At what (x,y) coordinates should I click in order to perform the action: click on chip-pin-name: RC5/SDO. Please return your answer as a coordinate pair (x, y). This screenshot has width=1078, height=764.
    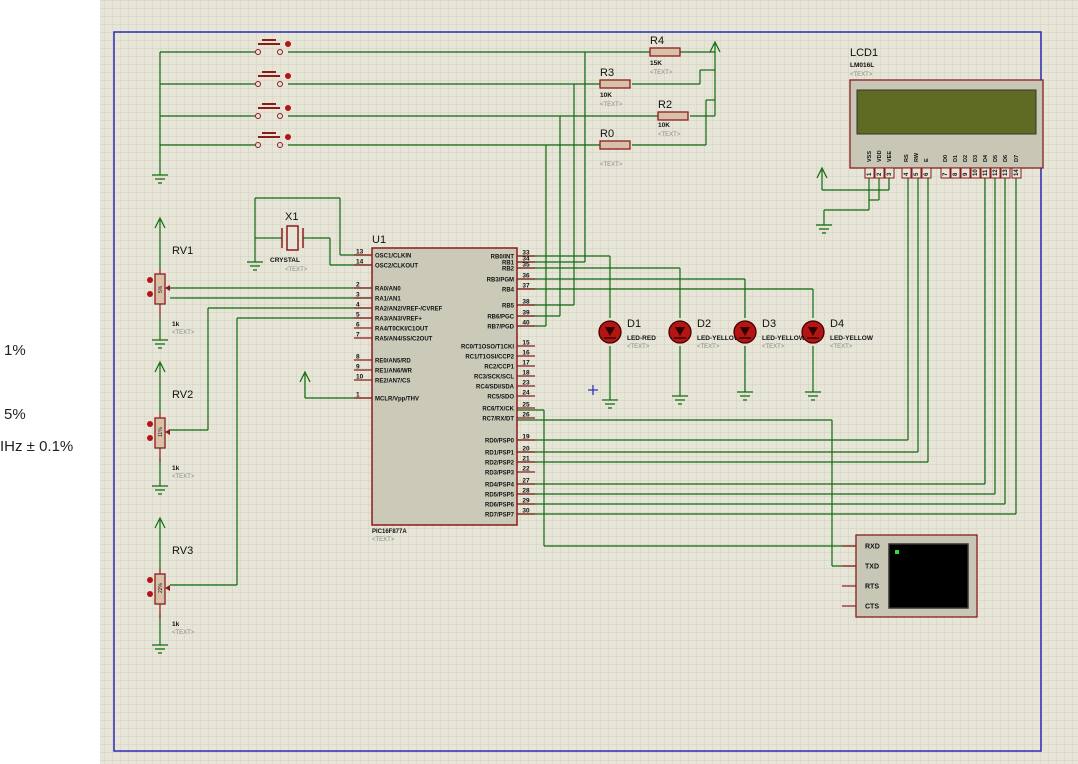
    Looking at the image, I should click on (500, 398).